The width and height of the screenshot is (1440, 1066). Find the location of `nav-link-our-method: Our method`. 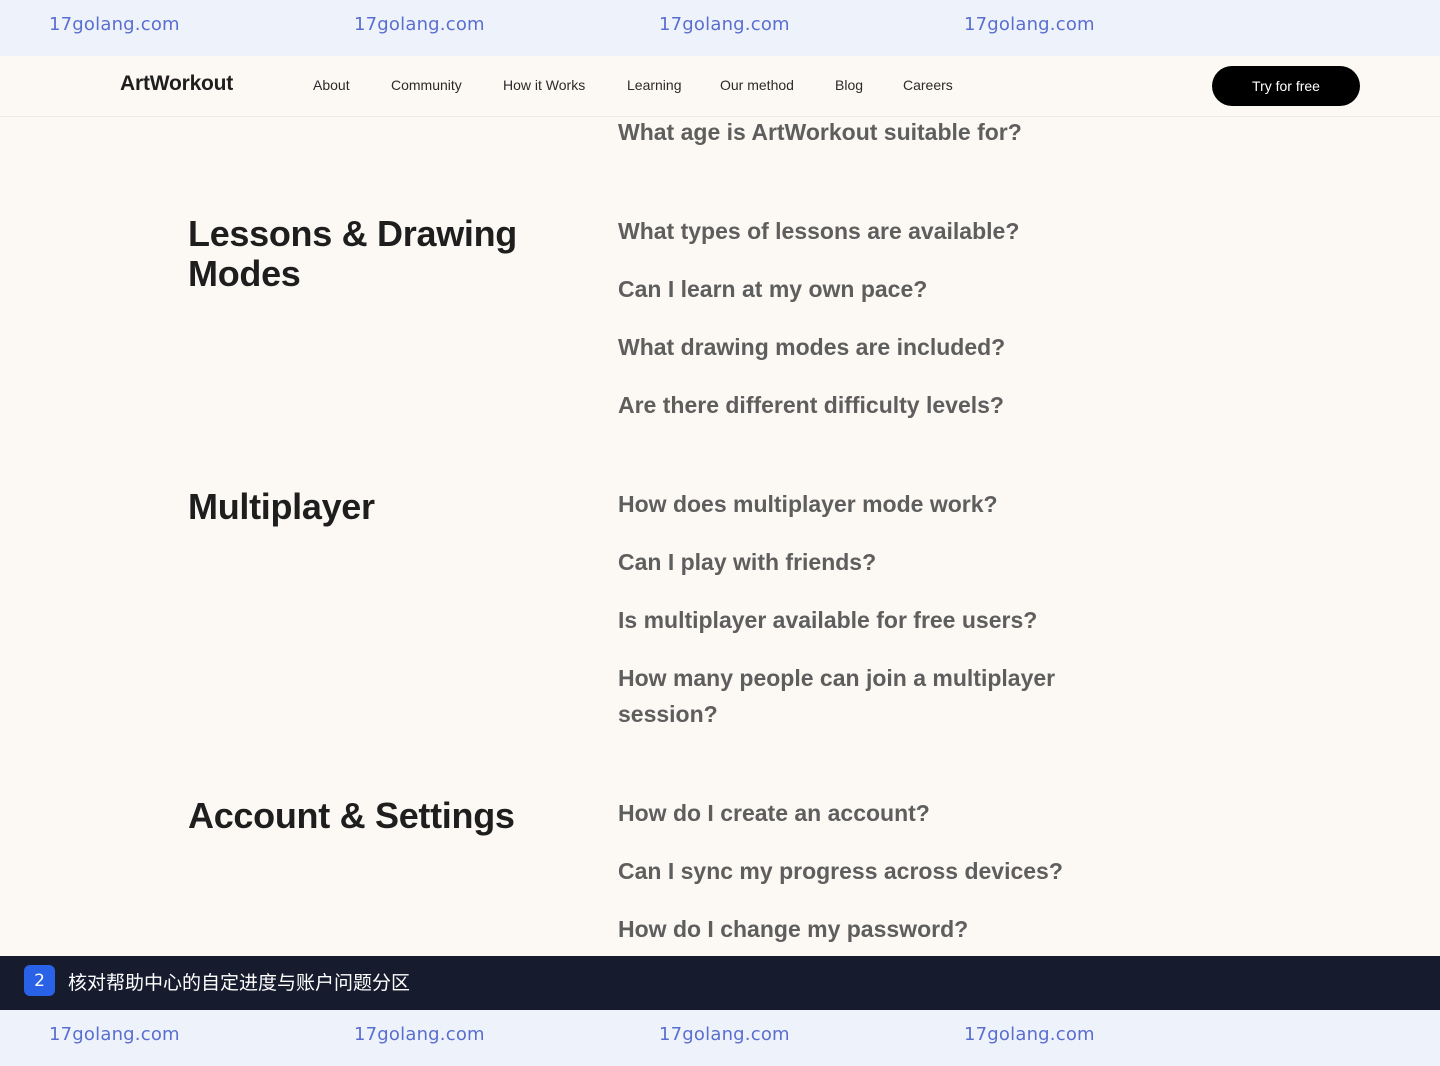

nav-link-our-method: Our method is located at coordinates (757, 85).